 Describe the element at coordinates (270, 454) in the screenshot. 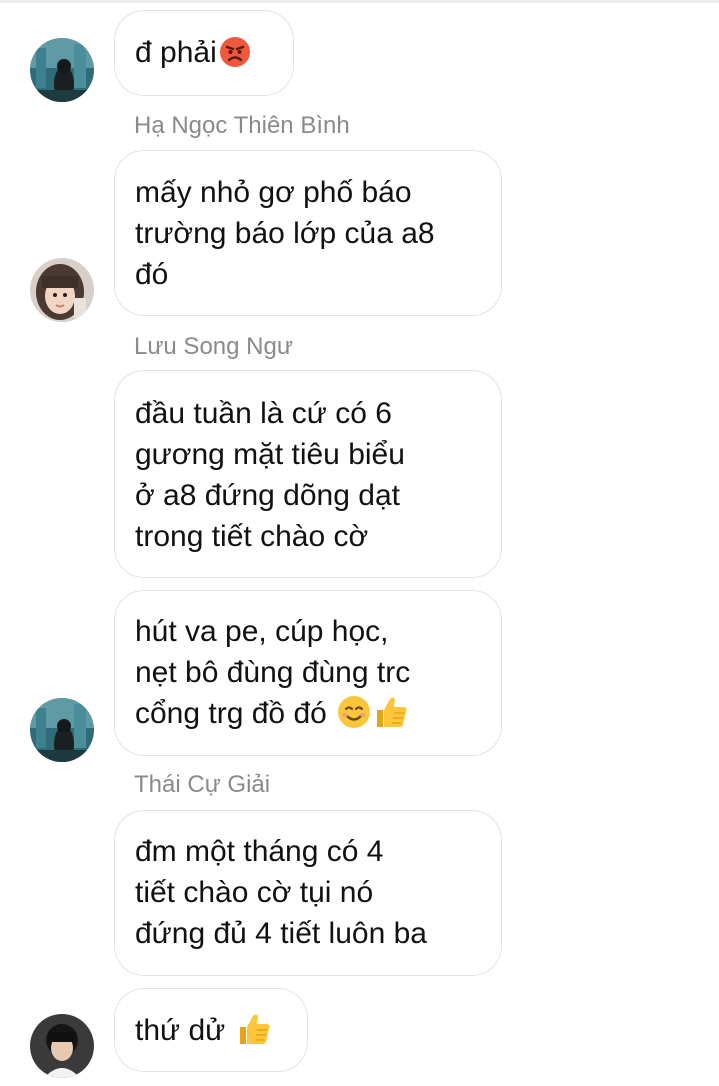

I see `message-text: gương mặt tiêu biểu` at that location.